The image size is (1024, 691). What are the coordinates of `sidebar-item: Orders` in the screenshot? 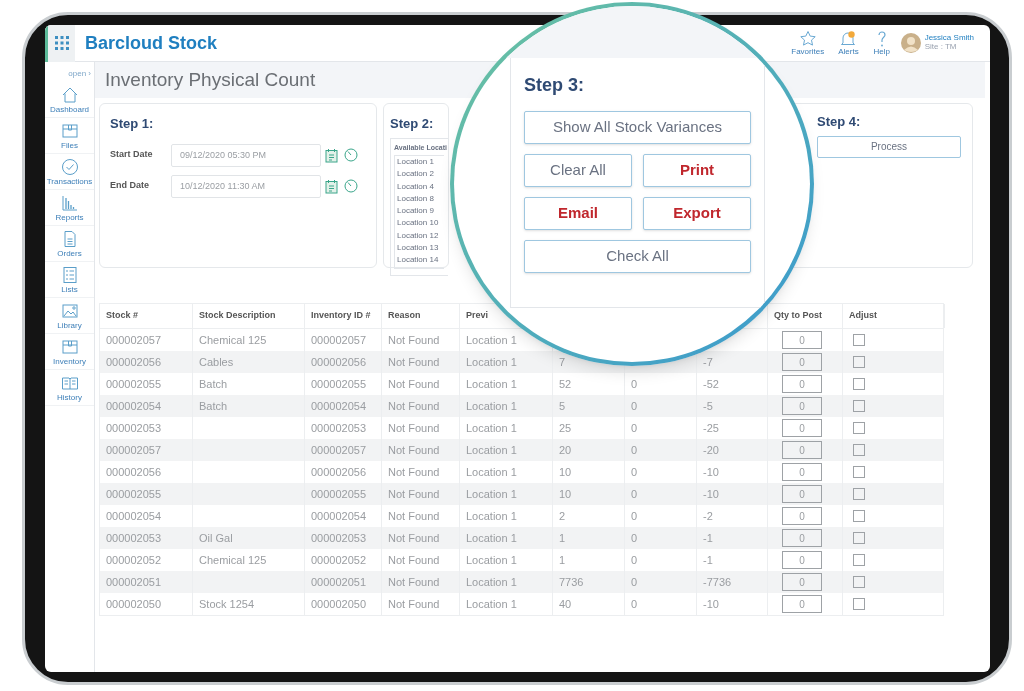 It's located at (69, 244).